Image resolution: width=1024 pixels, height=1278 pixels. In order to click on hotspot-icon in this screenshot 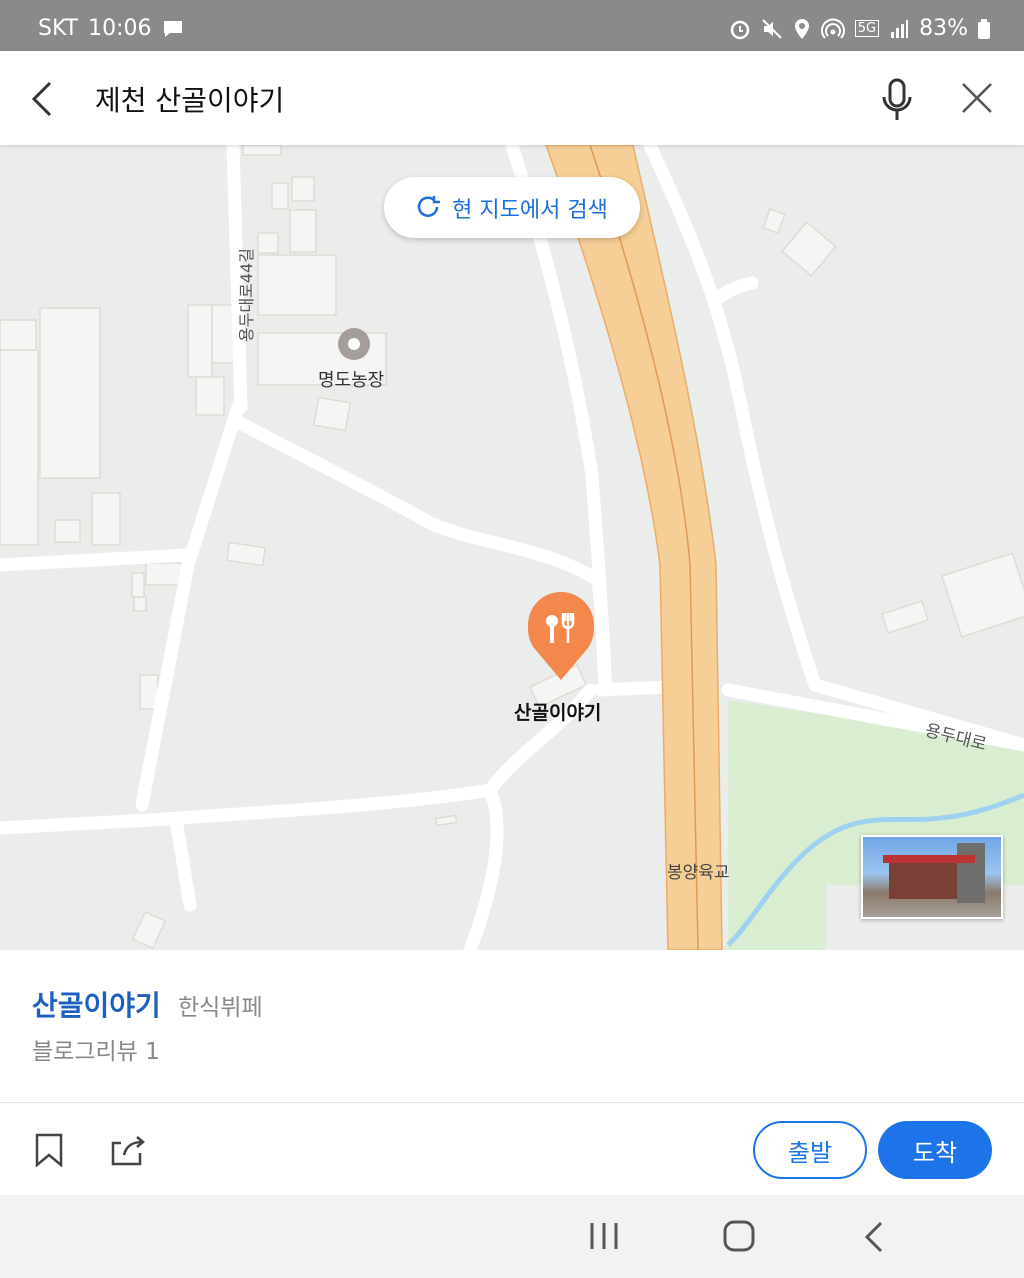, I will do `click(832, 28)`.